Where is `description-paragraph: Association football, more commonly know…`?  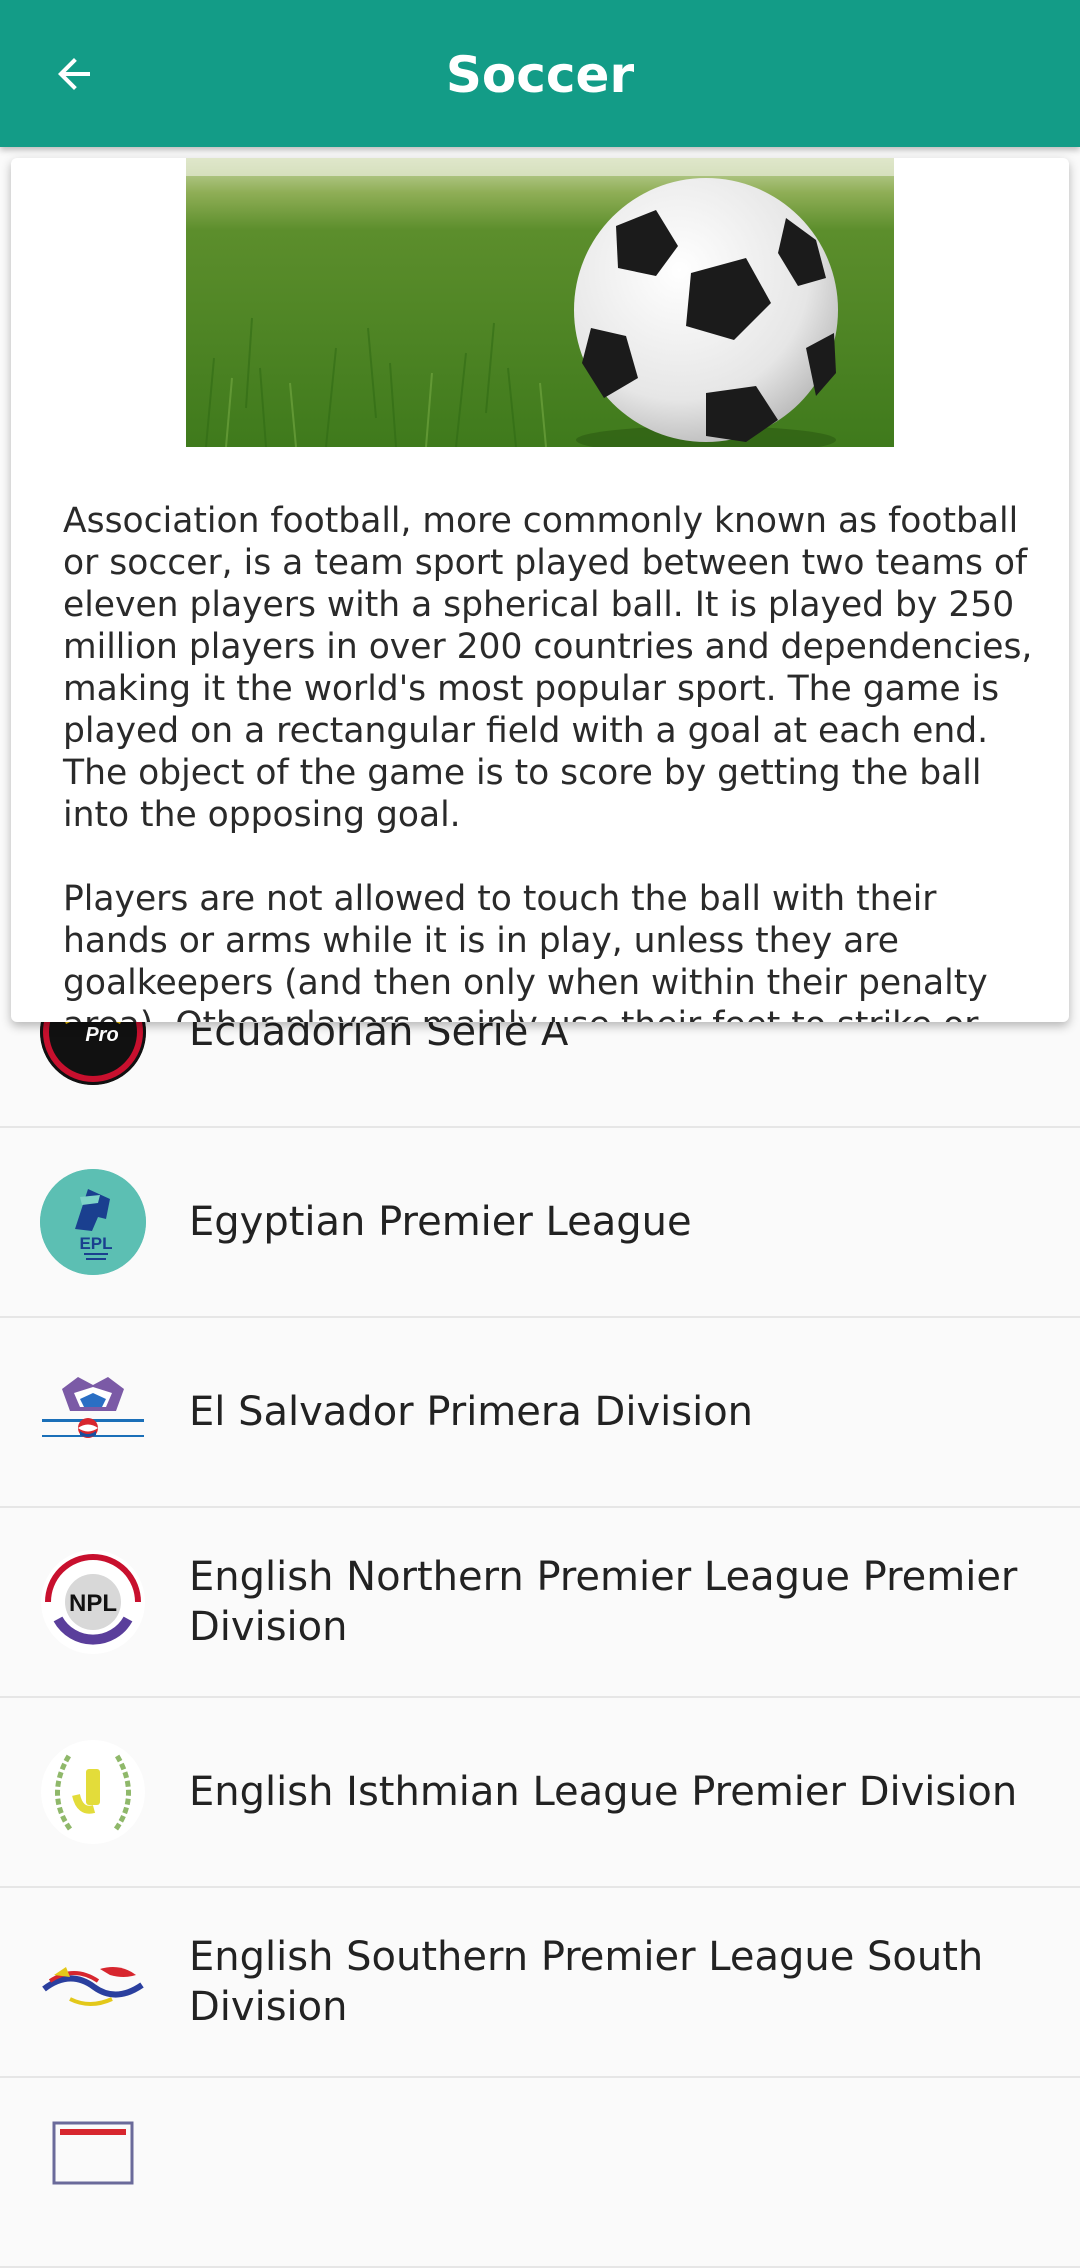
description-paragraph: Association football, more commonly know… is located at coordinates (548, 668).